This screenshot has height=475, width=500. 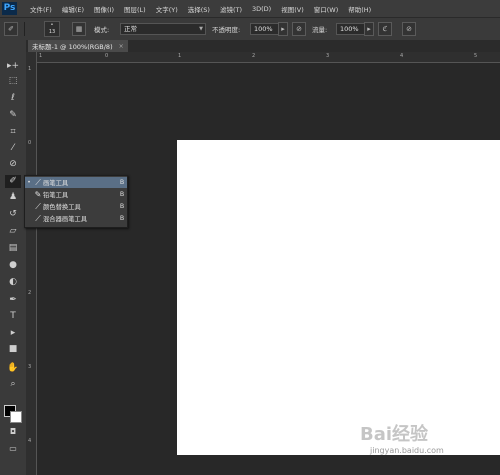 What do you see at coordinates (13, 316) in the screenshot?
I see `type-tool-icon: T` at bounding box center [13, 316].